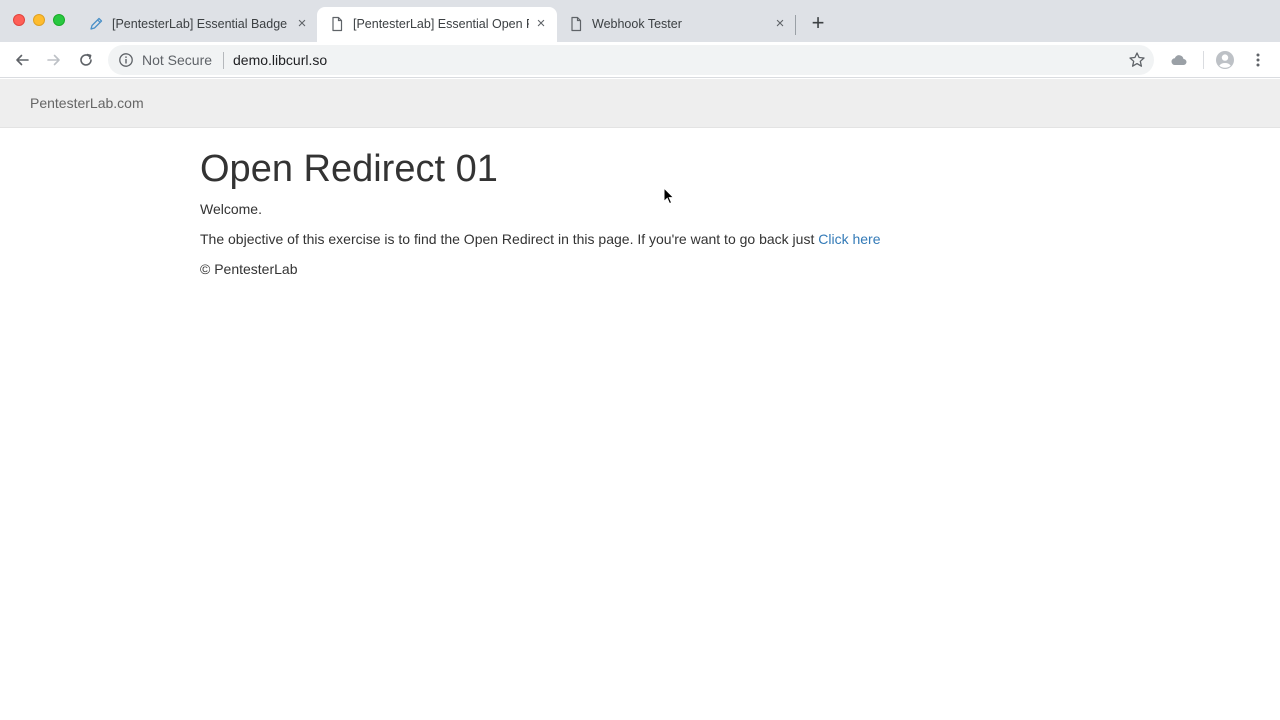 This screenshot has height=720, width=1280. What do you see at coordinates (223, 60) in the screenshot?
I see `address-divider` at bounding box center [223, 60].